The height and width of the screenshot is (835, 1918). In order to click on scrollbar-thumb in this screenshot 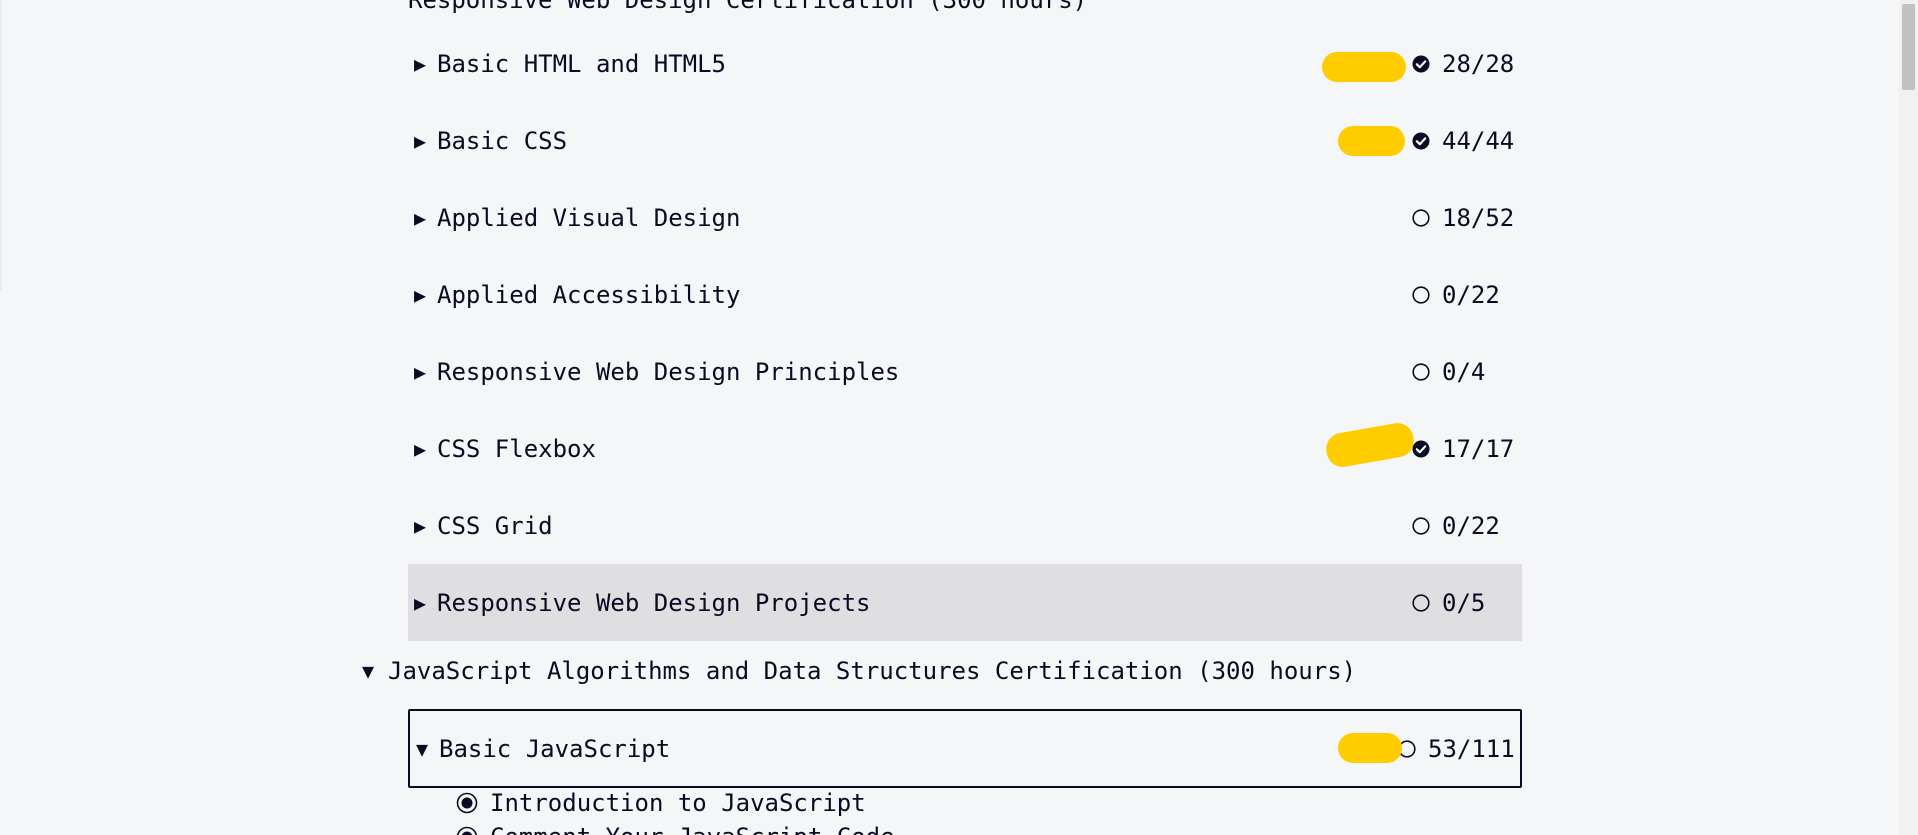, I will do `click(1908, 47)`.